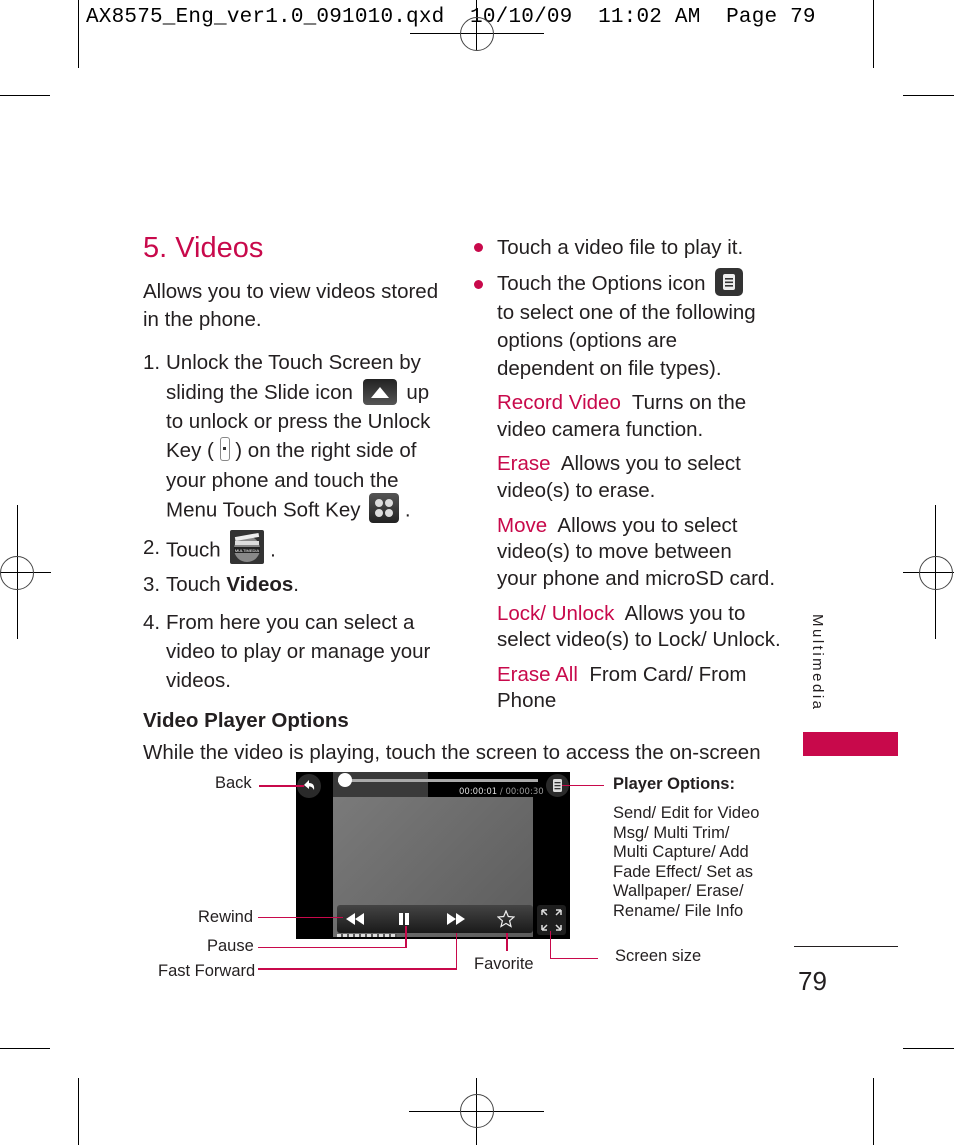  I want to click on screen-size-button, so click(551, 920).